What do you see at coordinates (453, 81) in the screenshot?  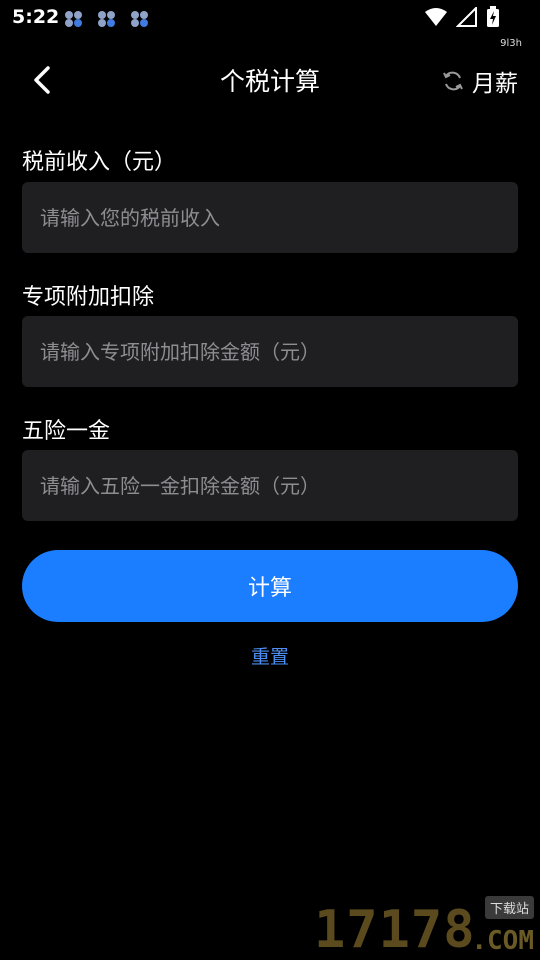 I see `refresh-icon` at bounding box center [453, 81].